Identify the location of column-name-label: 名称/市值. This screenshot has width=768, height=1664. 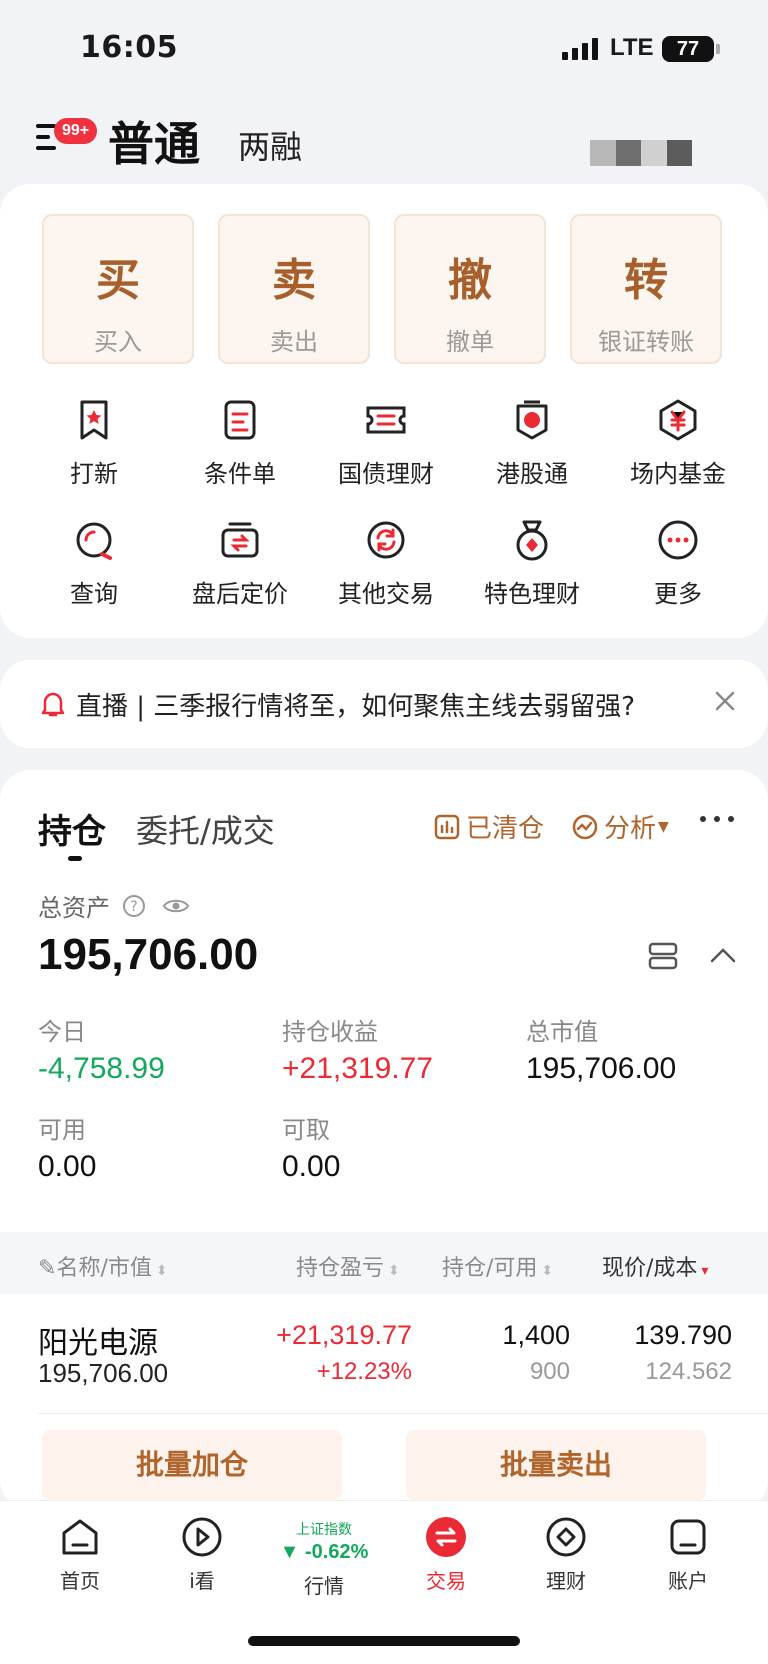
(104, 1268).